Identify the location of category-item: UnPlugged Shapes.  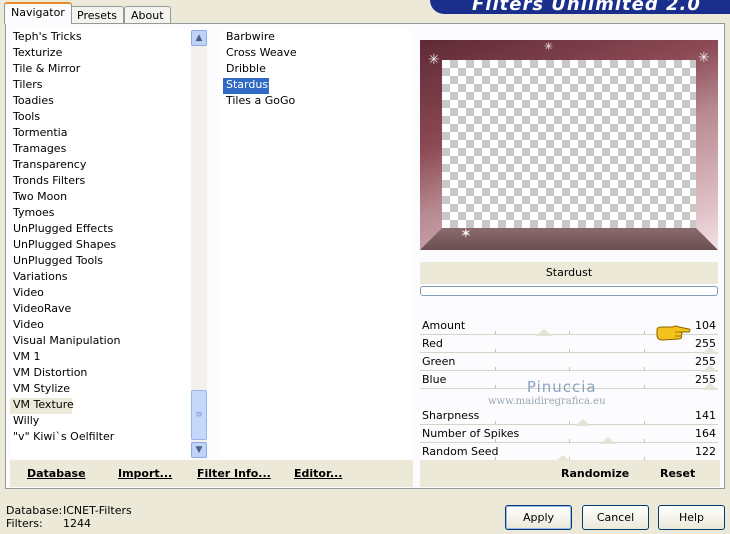
(100, 246).